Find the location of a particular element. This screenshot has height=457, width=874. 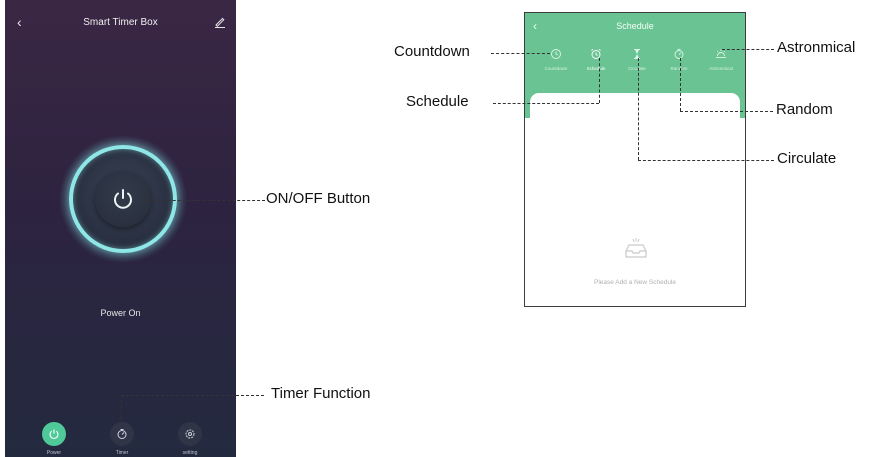

tab-label: Schedule is located at coordinates (596, 68).